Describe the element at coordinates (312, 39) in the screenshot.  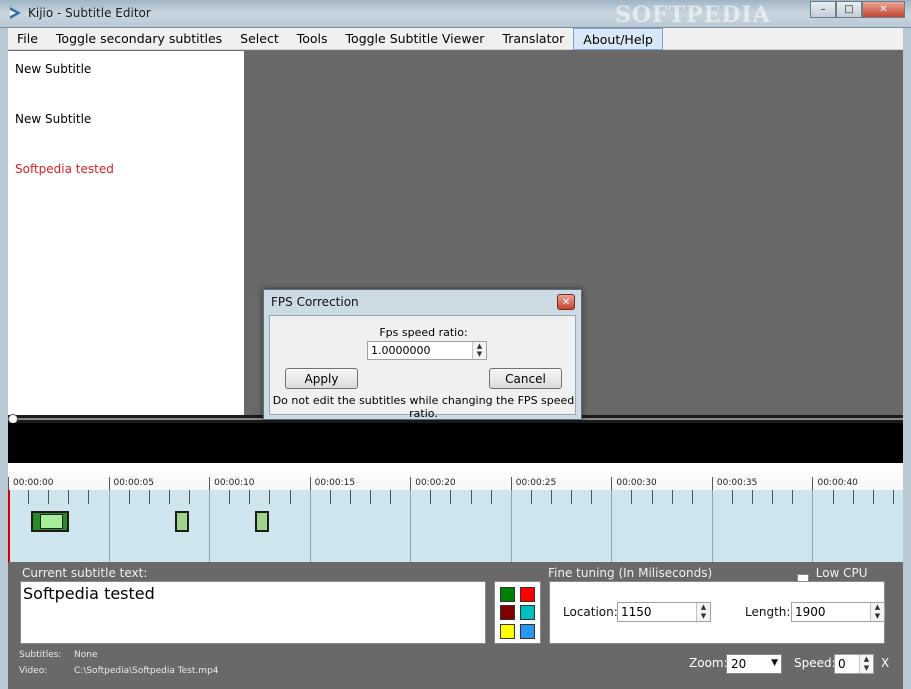
I see `menu-tools: Tools` at that location.